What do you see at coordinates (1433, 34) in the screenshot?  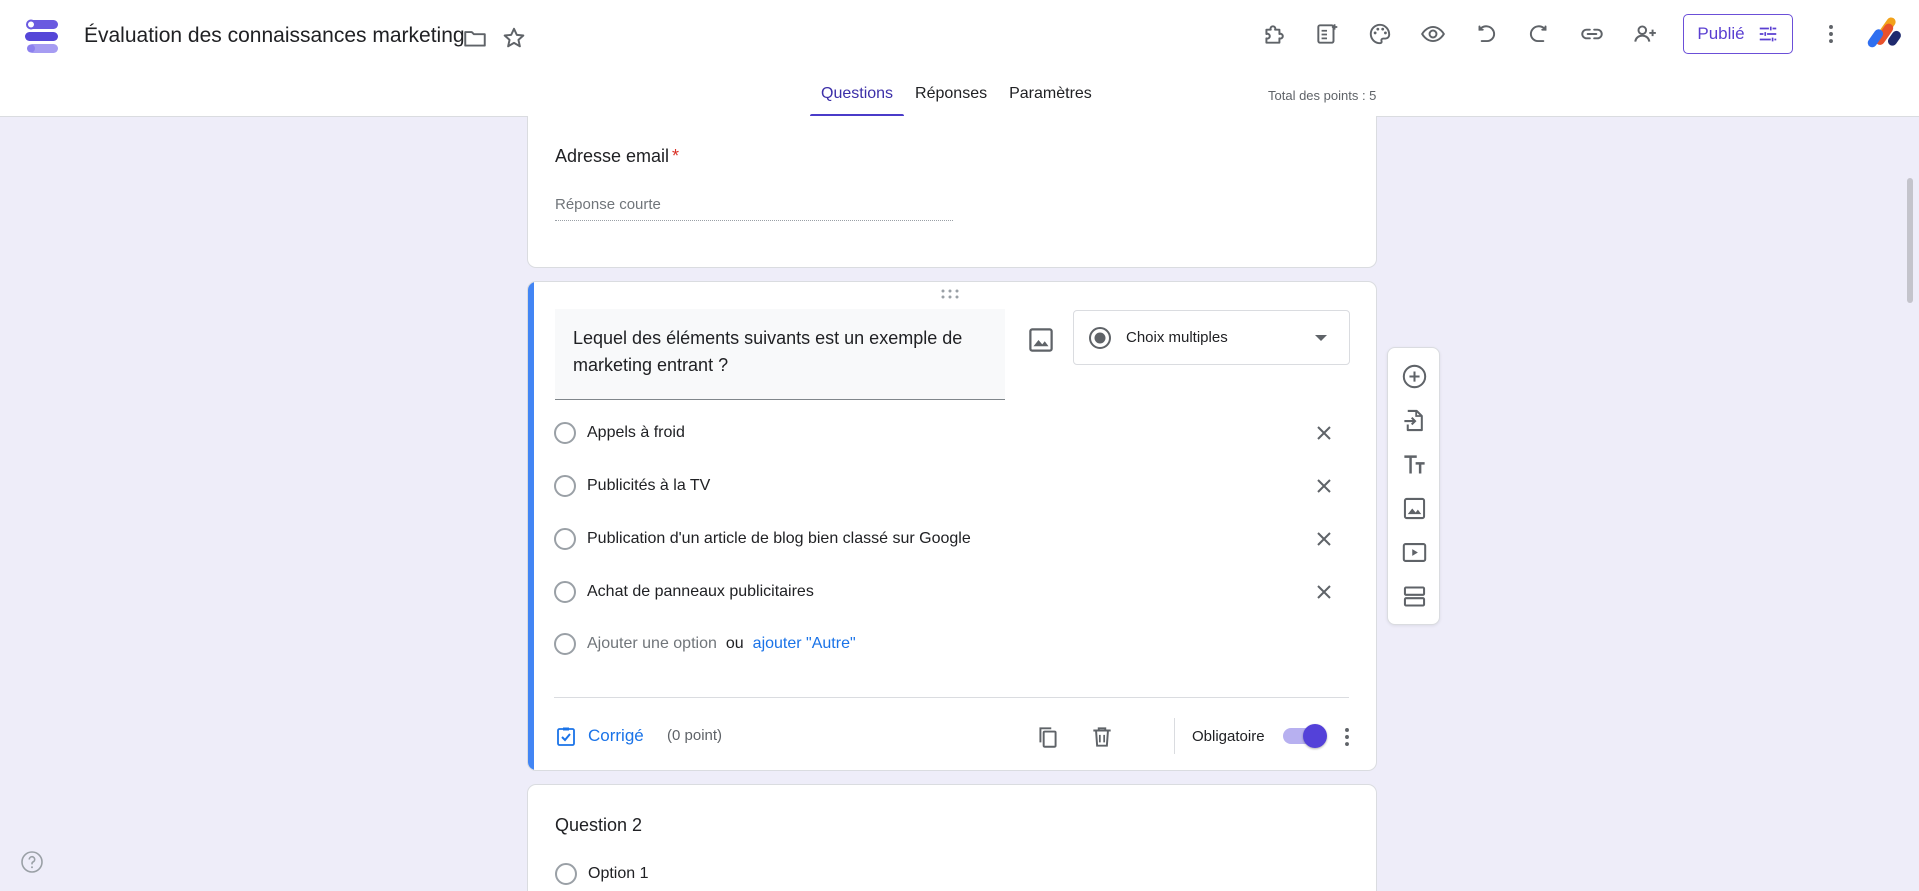 I see `preview-icon` at bounding box center [1433, 34].